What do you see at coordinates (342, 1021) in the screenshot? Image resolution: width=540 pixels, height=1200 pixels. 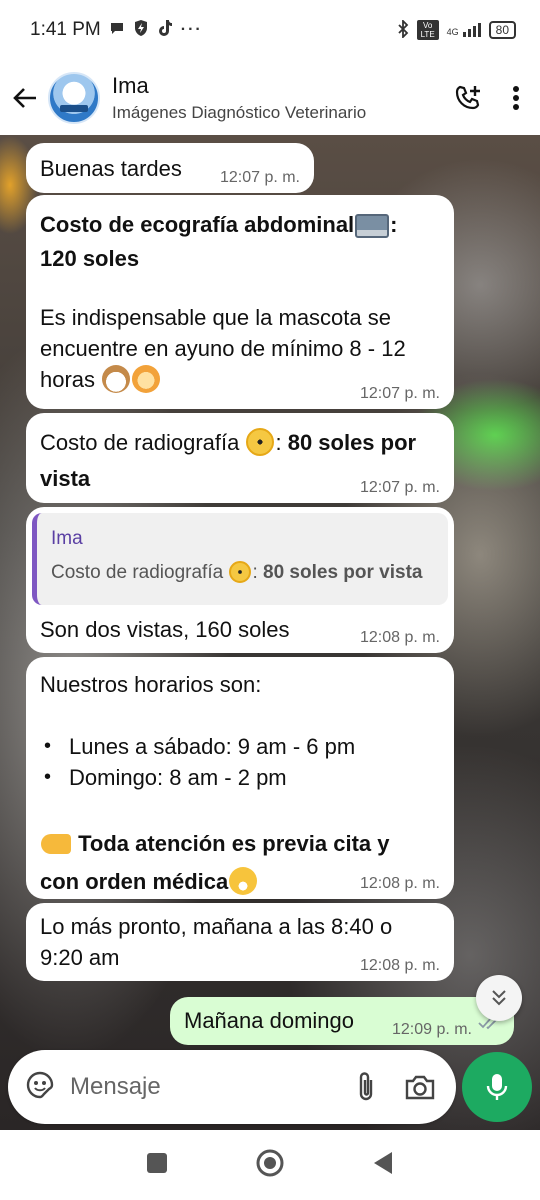 I see `message-bubble-outgoing: Mañana domingo 12:09 p. m.` at bounding box center [342, 1021].